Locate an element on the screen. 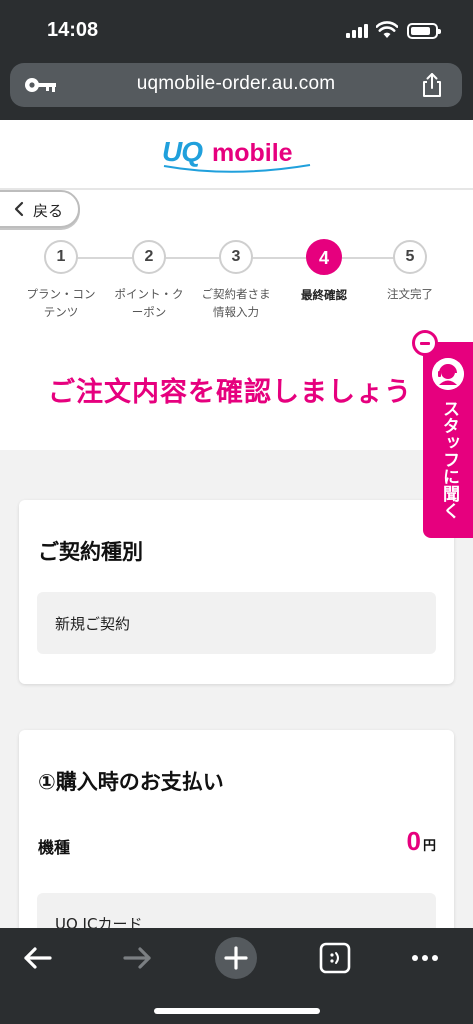 This screenshot has width=473, height=1024. card-heading: ①購入時のお支払い is located at coordinates (131, 782).